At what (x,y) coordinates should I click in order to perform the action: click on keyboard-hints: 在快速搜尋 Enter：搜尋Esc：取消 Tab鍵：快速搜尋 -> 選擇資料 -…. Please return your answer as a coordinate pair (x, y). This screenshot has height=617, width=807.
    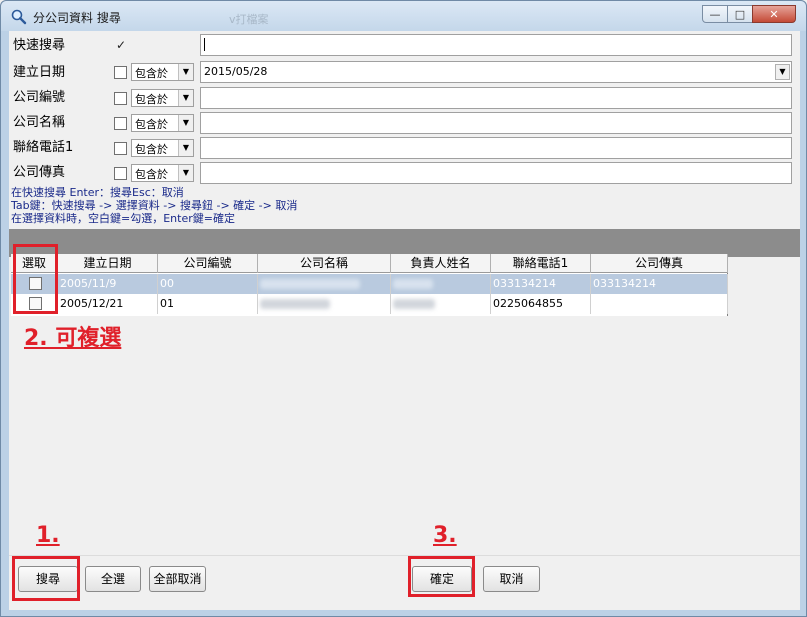
    Looking at the image, I should click on (154, 205).